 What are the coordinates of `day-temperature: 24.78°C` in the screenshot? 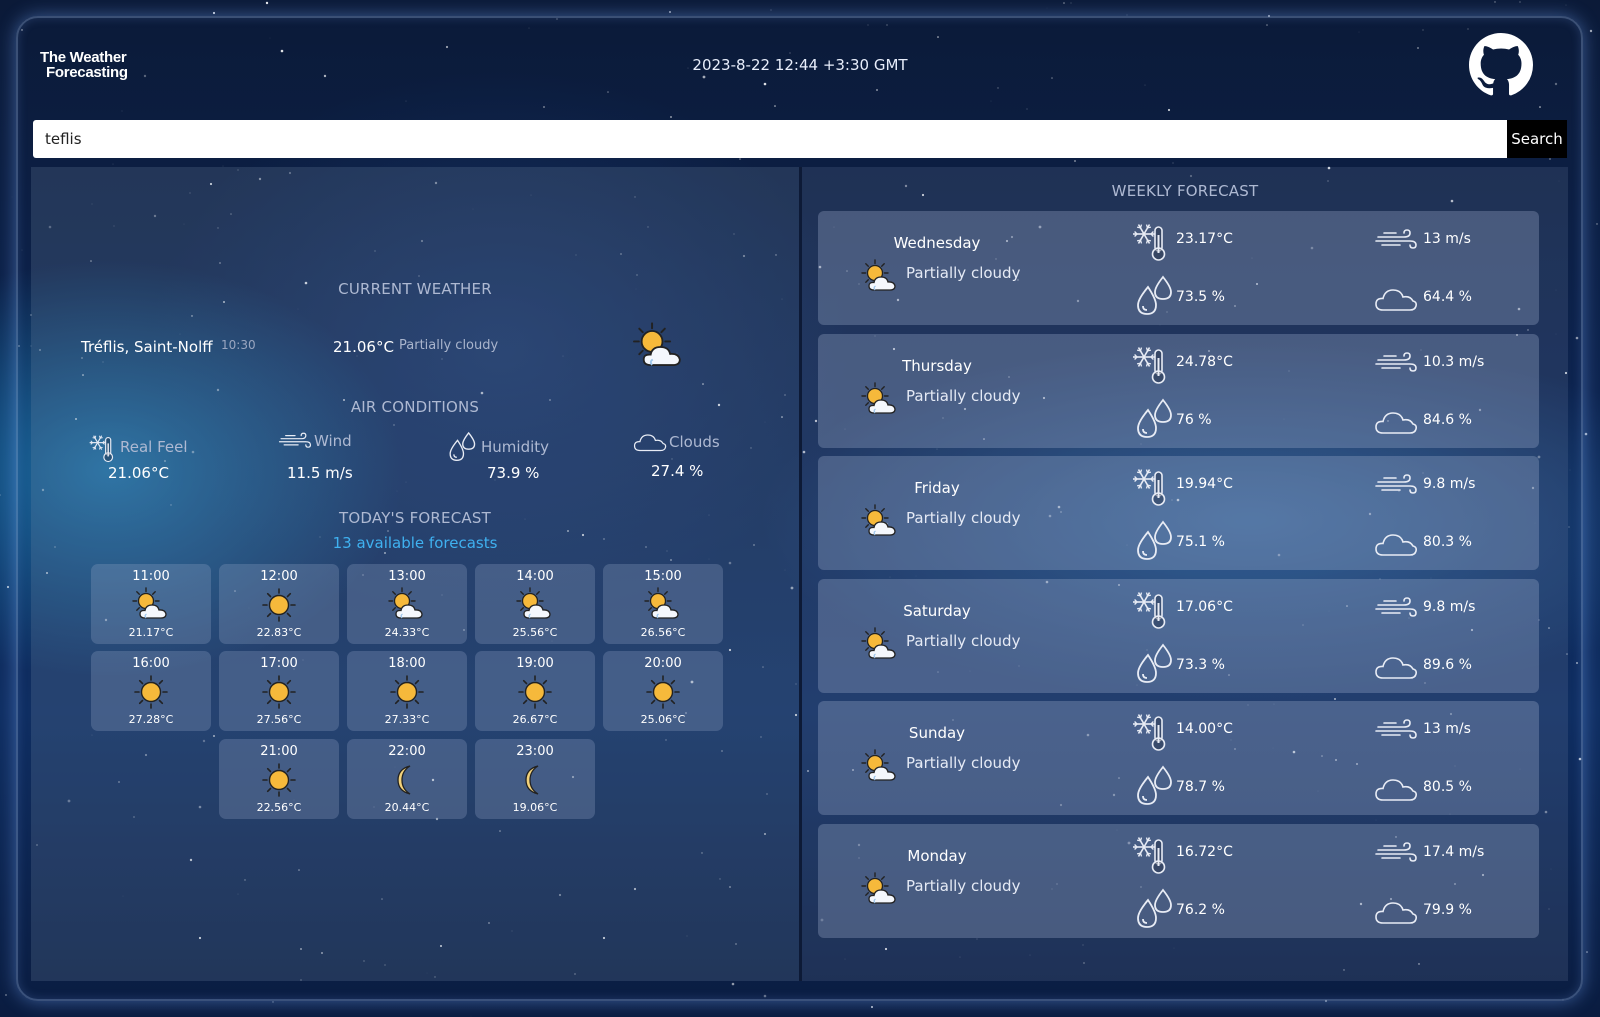 It's located at (1204, 361).